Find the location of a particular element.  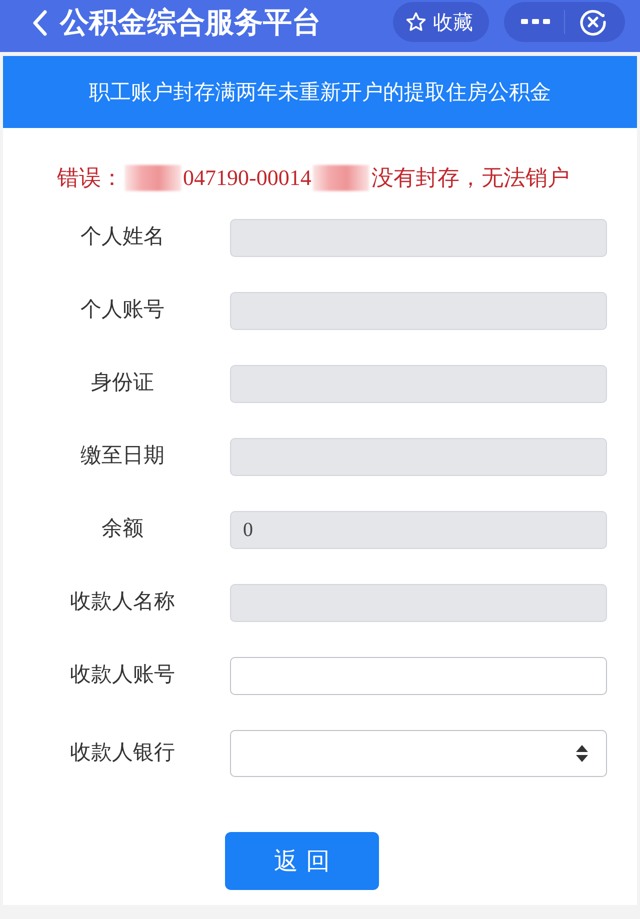

form-title-banner: 职工账户封存满两年未重新开户的提取住房公积金 is located at coordinates (320, 92).